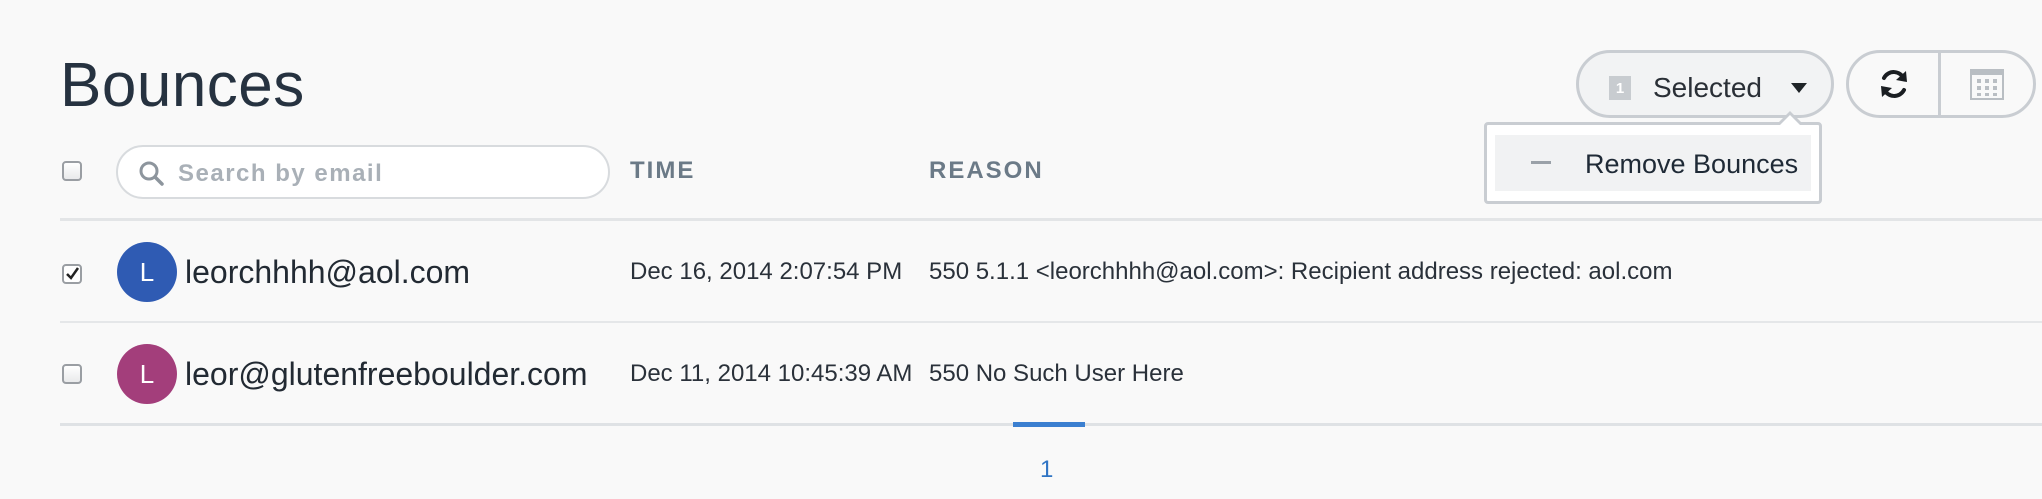  I want to click on selected-label: Selected, so click(1707, 87).